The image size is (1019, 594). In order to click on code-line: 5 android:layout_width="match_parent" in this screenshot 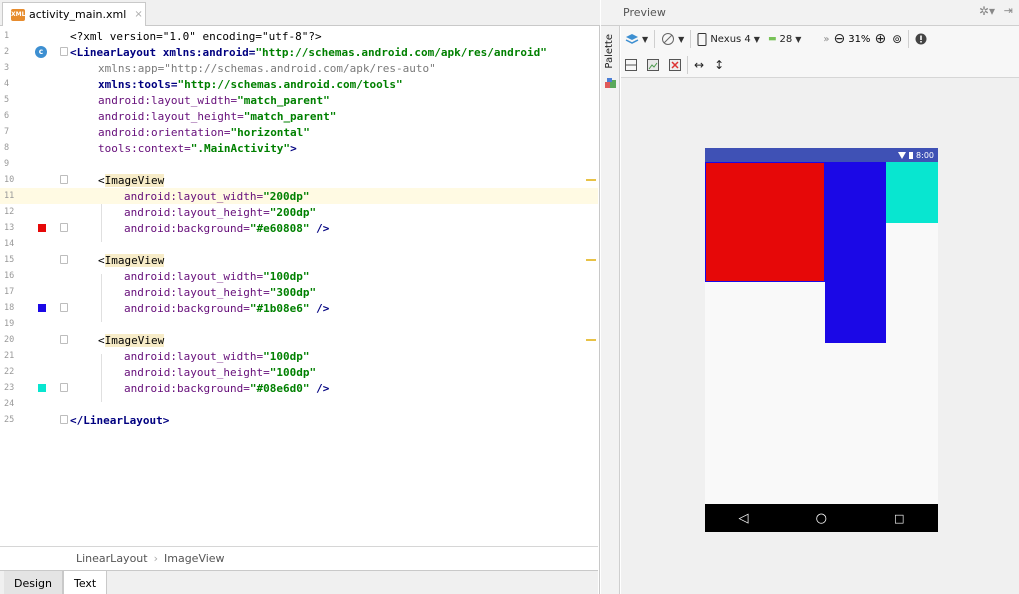, I will do `click(299, 100)`.